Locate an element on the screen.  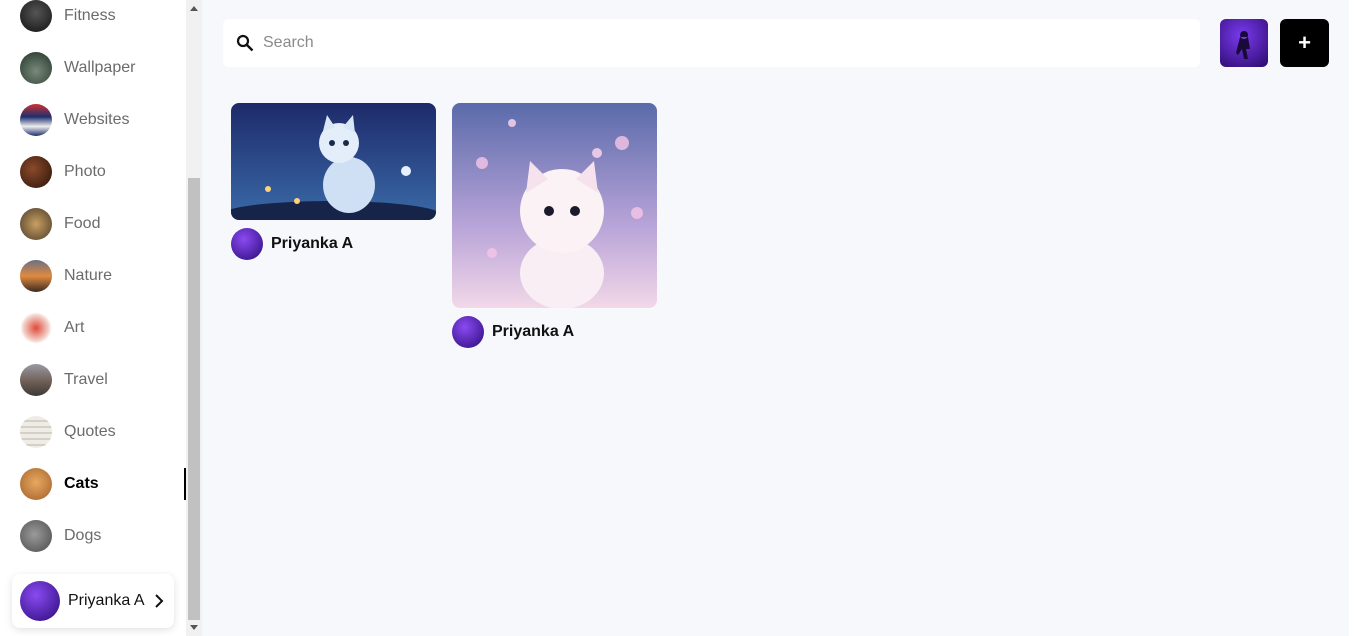
sidebar-item-label: Nature is located at coordinates (88, 275).